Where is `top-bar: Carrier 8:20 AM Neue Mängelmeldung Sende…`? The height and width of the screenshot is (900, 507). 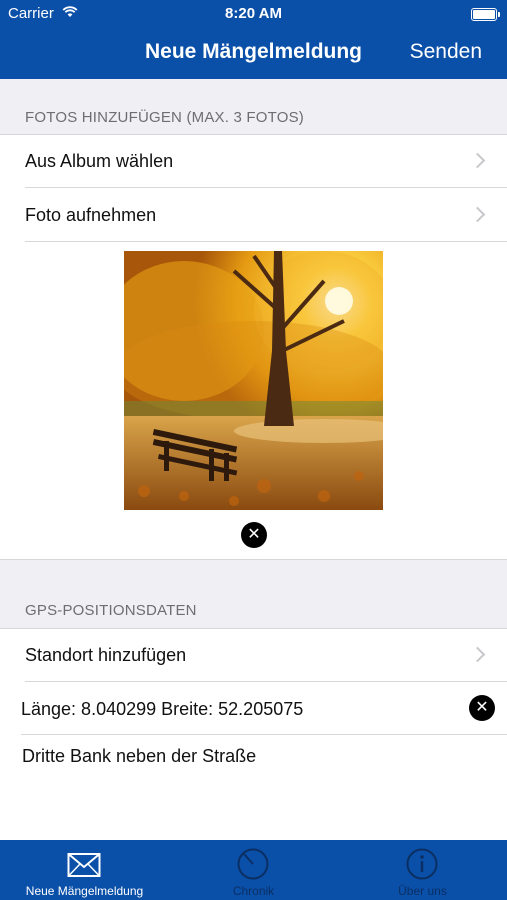 top-bar: Carrier 8:20 AM Neue Mängelmeldung Sende… is located at coordinates (253, 39).